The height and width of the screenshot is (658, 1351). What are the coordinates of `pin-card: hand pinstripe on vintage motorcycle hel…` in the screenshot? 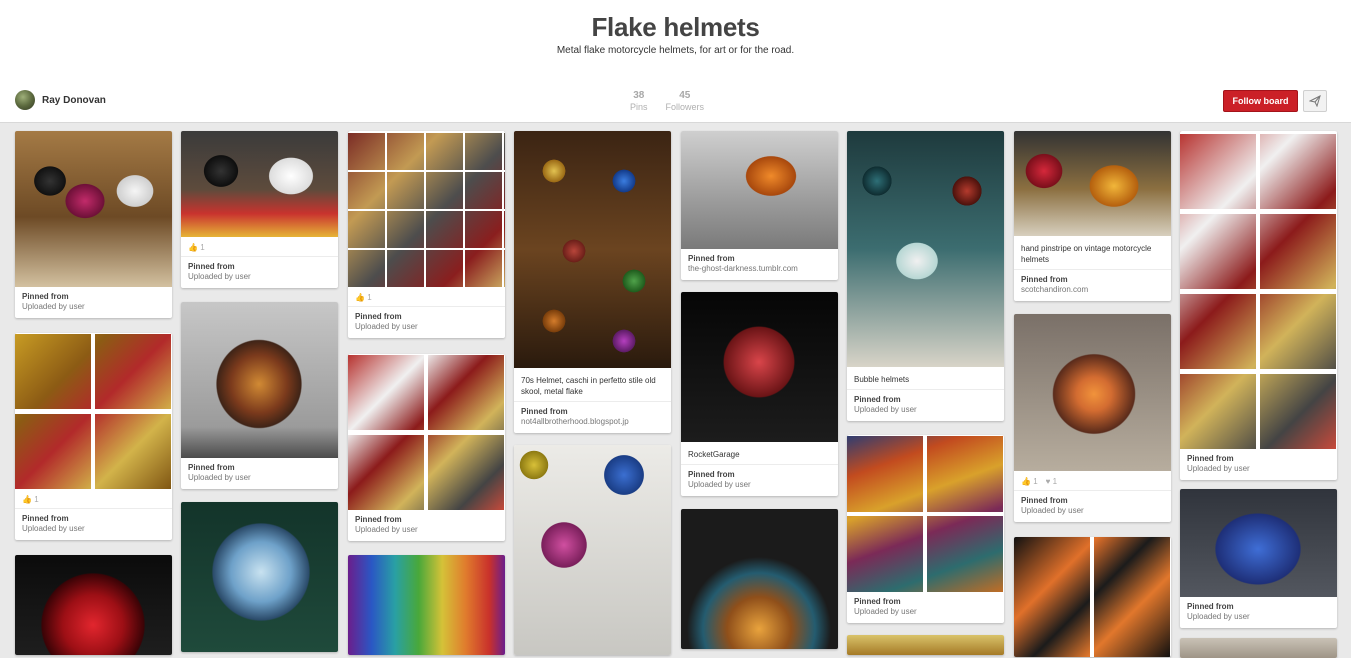 It's located at (1092, 216).